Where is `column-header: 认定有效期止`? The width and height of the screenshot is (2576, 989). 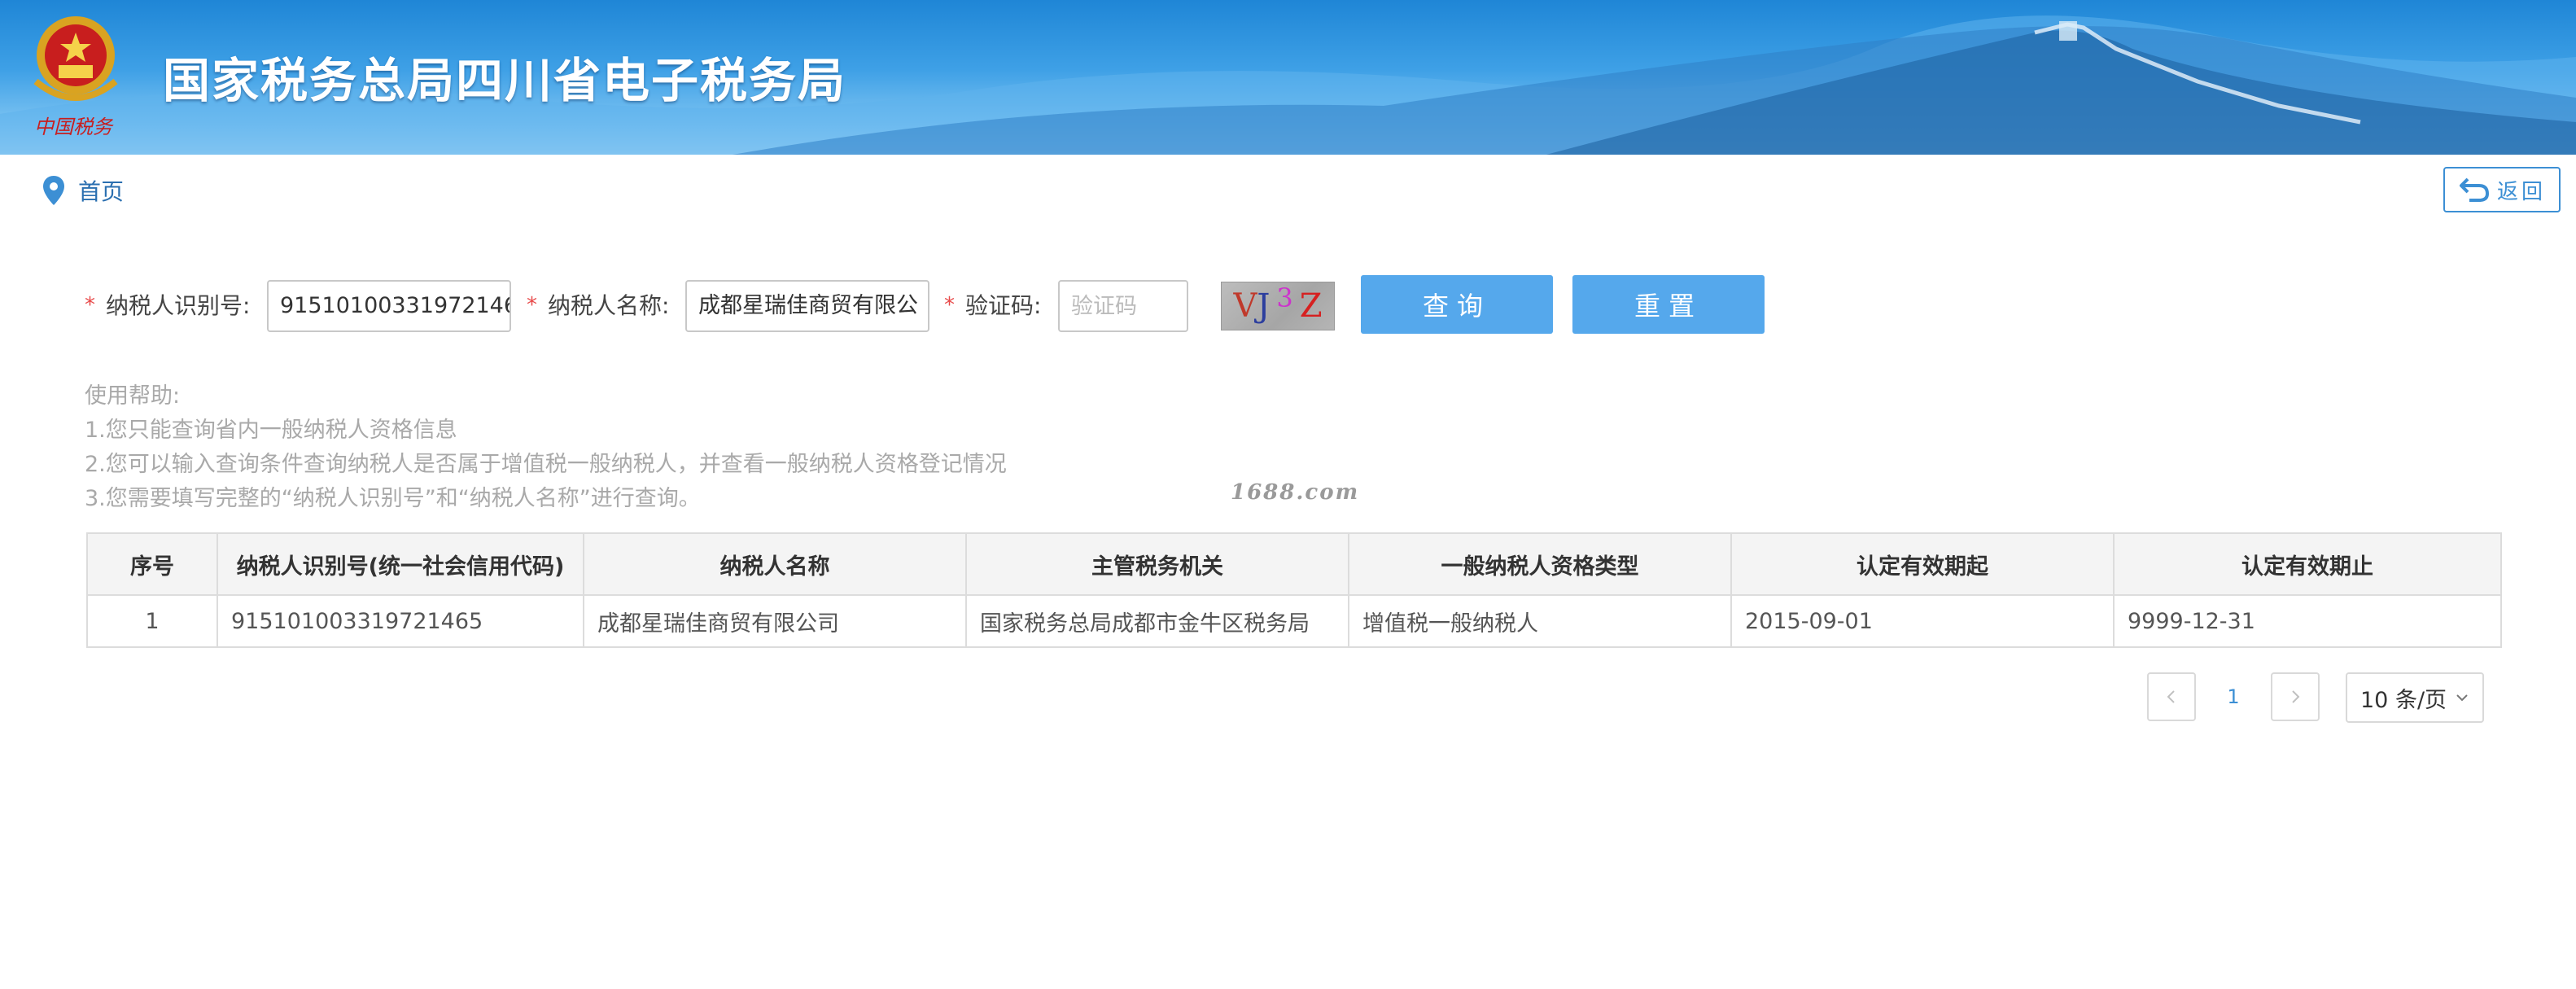
column-header: 认定有效期止 is located at coordinates (2307, 564).